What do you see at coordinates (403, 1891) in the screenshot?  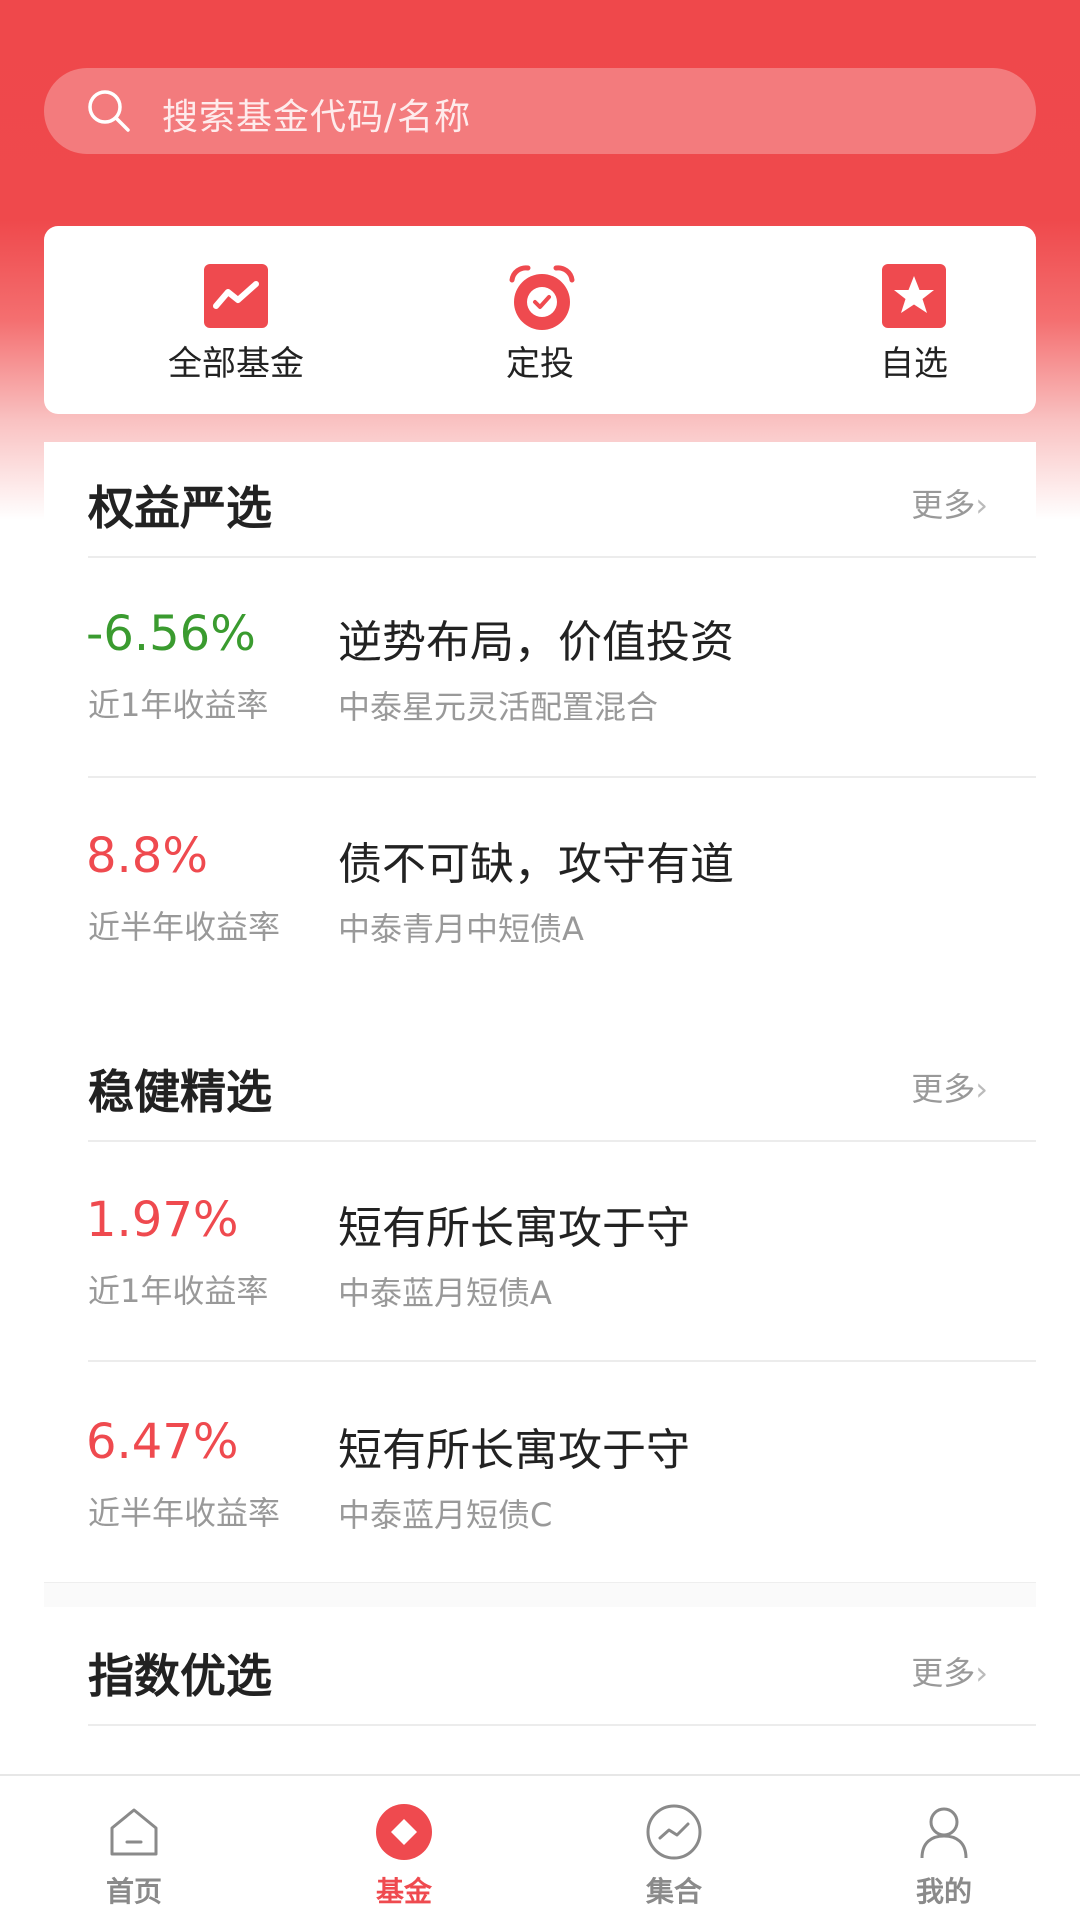 I see `tab-label: 基金` at bounding box center [403, 1891].